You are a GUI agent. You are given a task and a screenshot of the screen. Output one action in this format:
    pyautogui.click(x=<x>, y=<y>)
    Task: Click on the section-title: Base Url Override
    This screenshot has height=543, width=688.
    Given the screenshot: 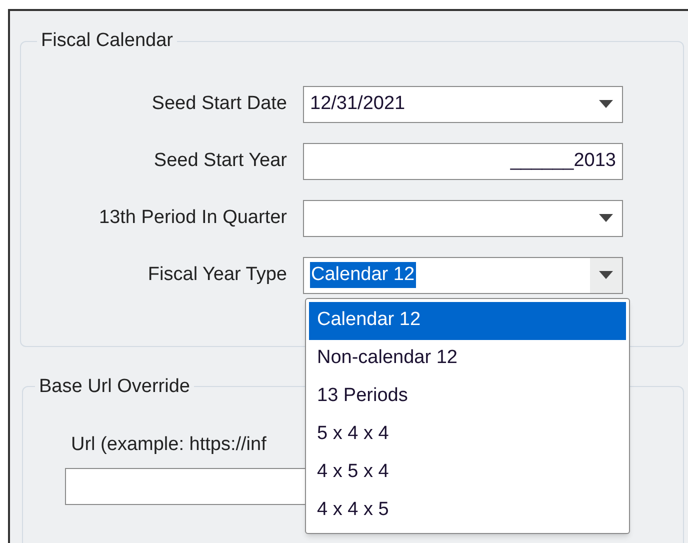 What is the action you would take?
    pyautogui.click(x=114, y=386)
    